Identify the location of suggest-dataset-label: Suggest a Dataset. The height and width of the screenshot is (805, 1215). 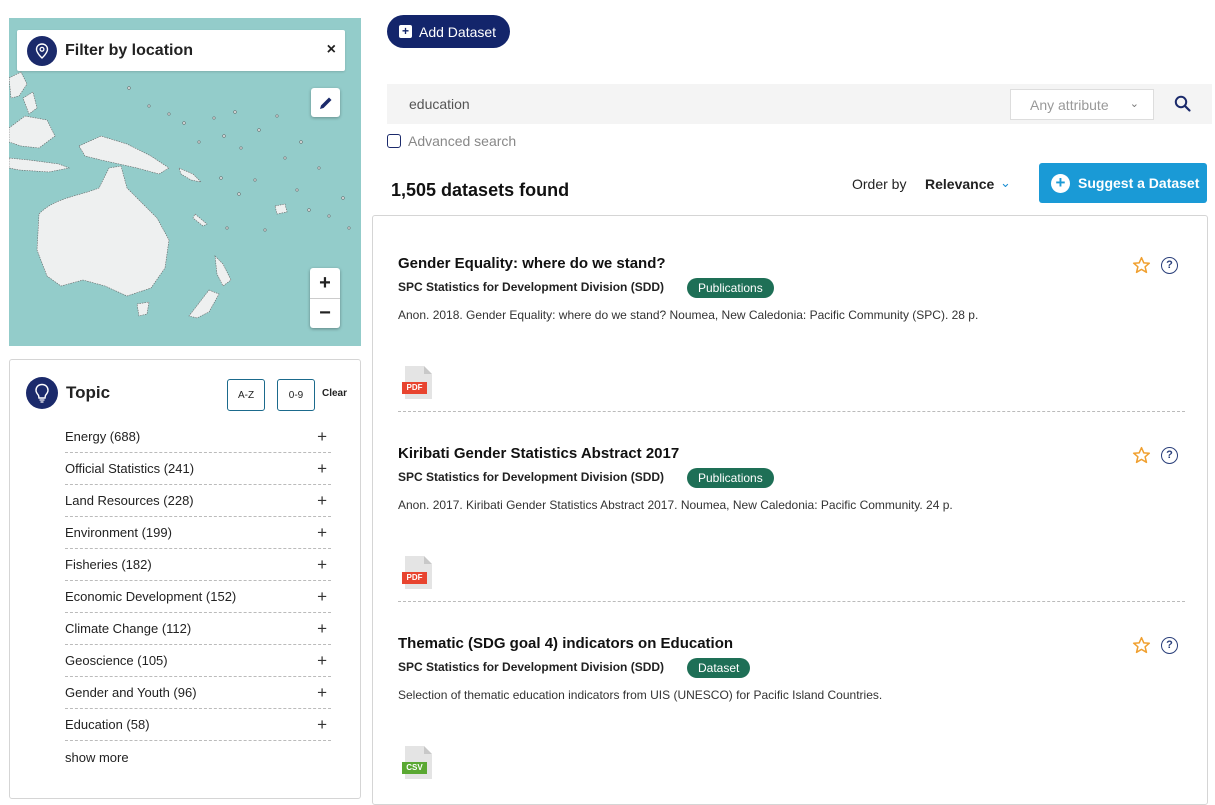
(1139, 183).